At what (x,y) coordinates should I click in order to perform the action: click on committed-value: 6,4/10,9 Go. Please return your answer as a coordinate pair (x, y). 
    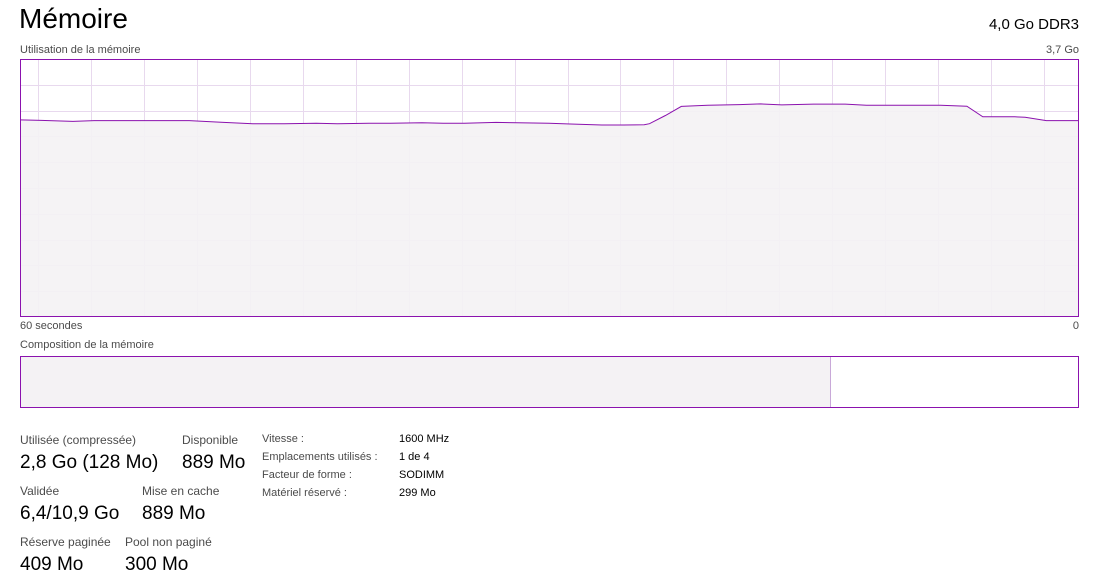
    Looking at the image, I should click on (70, 513).